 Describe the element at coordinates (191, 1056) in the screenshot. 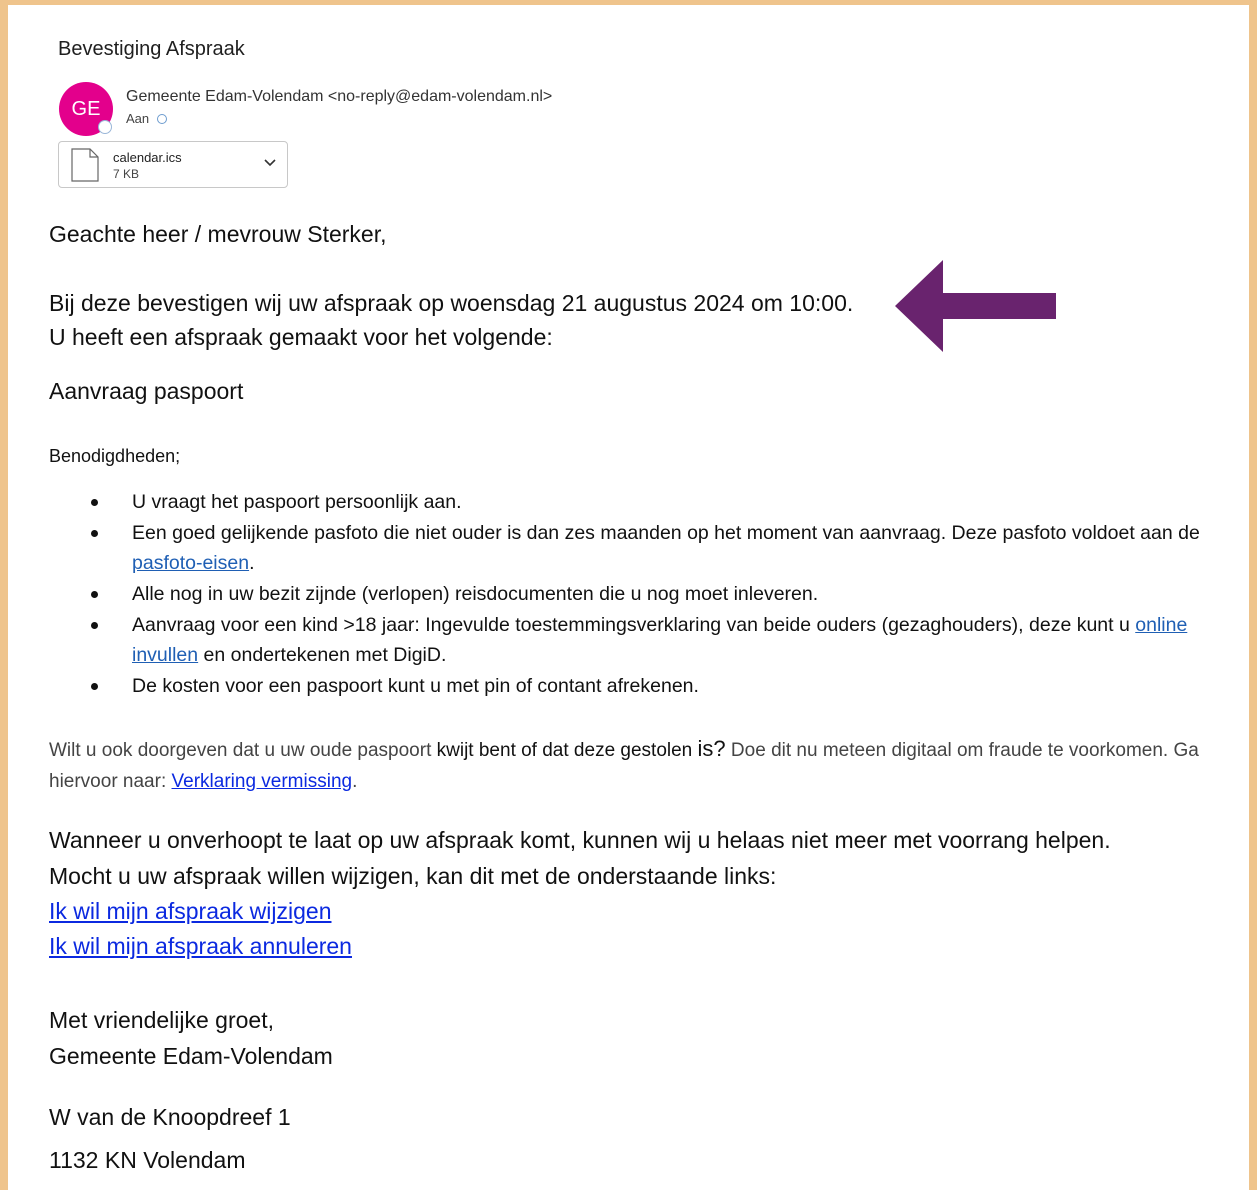

I see `organisation-name: Gemeente Edam-Volendam` at that location.